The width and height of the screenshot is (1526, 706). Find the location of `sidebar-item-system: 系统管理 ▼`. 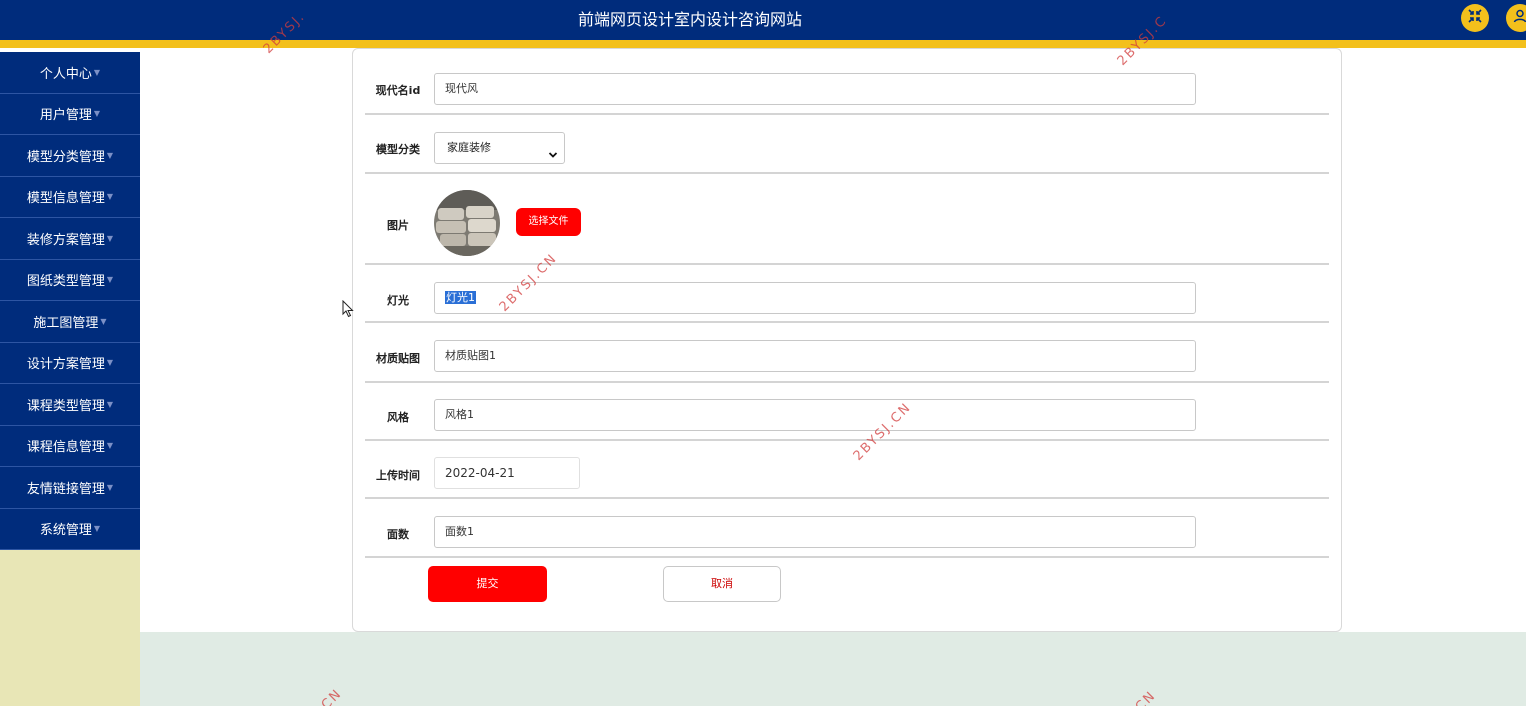

sidebar-item-system: 系统管理 ▼ is located at coordinates (70, 529).